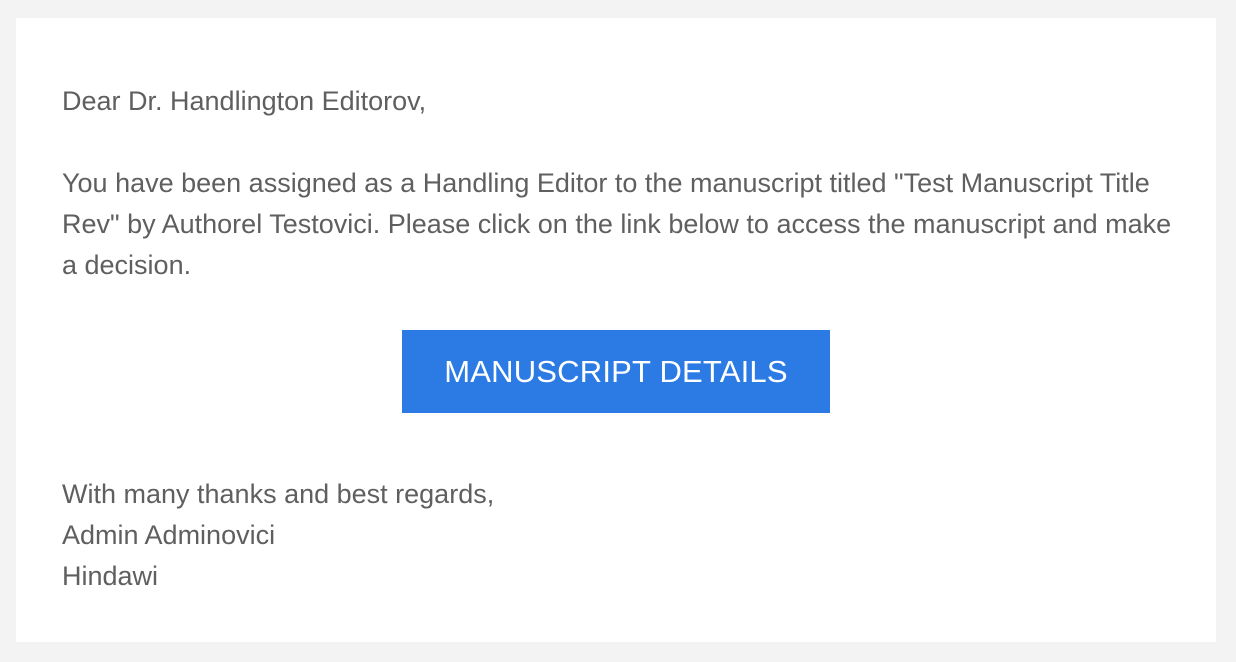 Image resolution: width=1236 pixels, height=662 pixels. What do you see at coordinates (244, 101) in the screenshot?
I see `email-greeting: Dear Dr. Handlington Editorov,` at bounding box center [244, 101].